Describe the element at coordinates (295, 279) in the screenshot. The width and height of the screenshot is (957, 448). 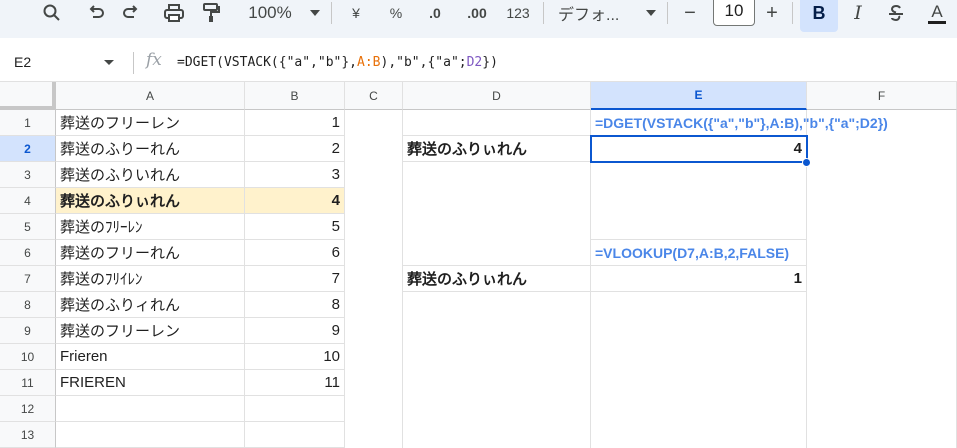
I see `cell-b7: 7` at that location.